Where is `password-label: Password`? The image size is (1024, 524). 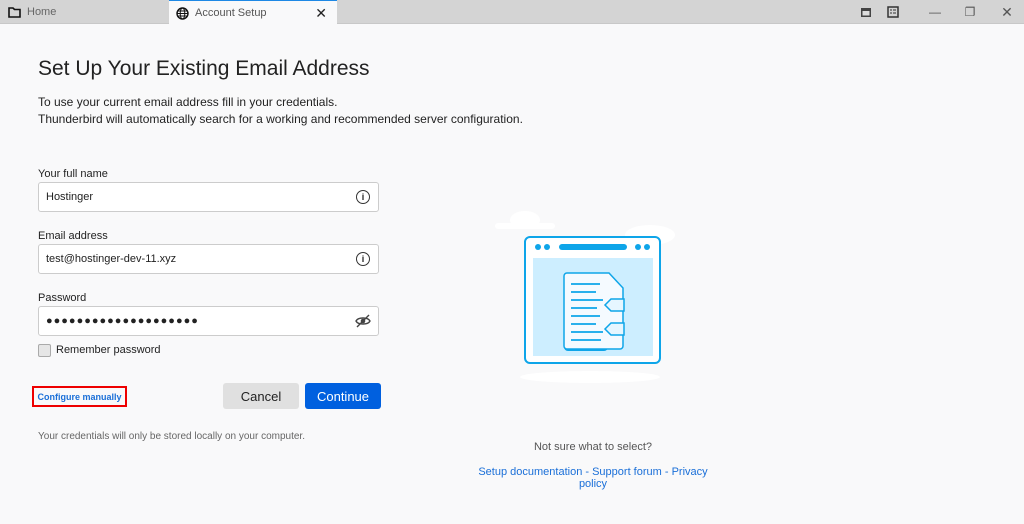
password-label: Password is located at coordinates (62, 298).